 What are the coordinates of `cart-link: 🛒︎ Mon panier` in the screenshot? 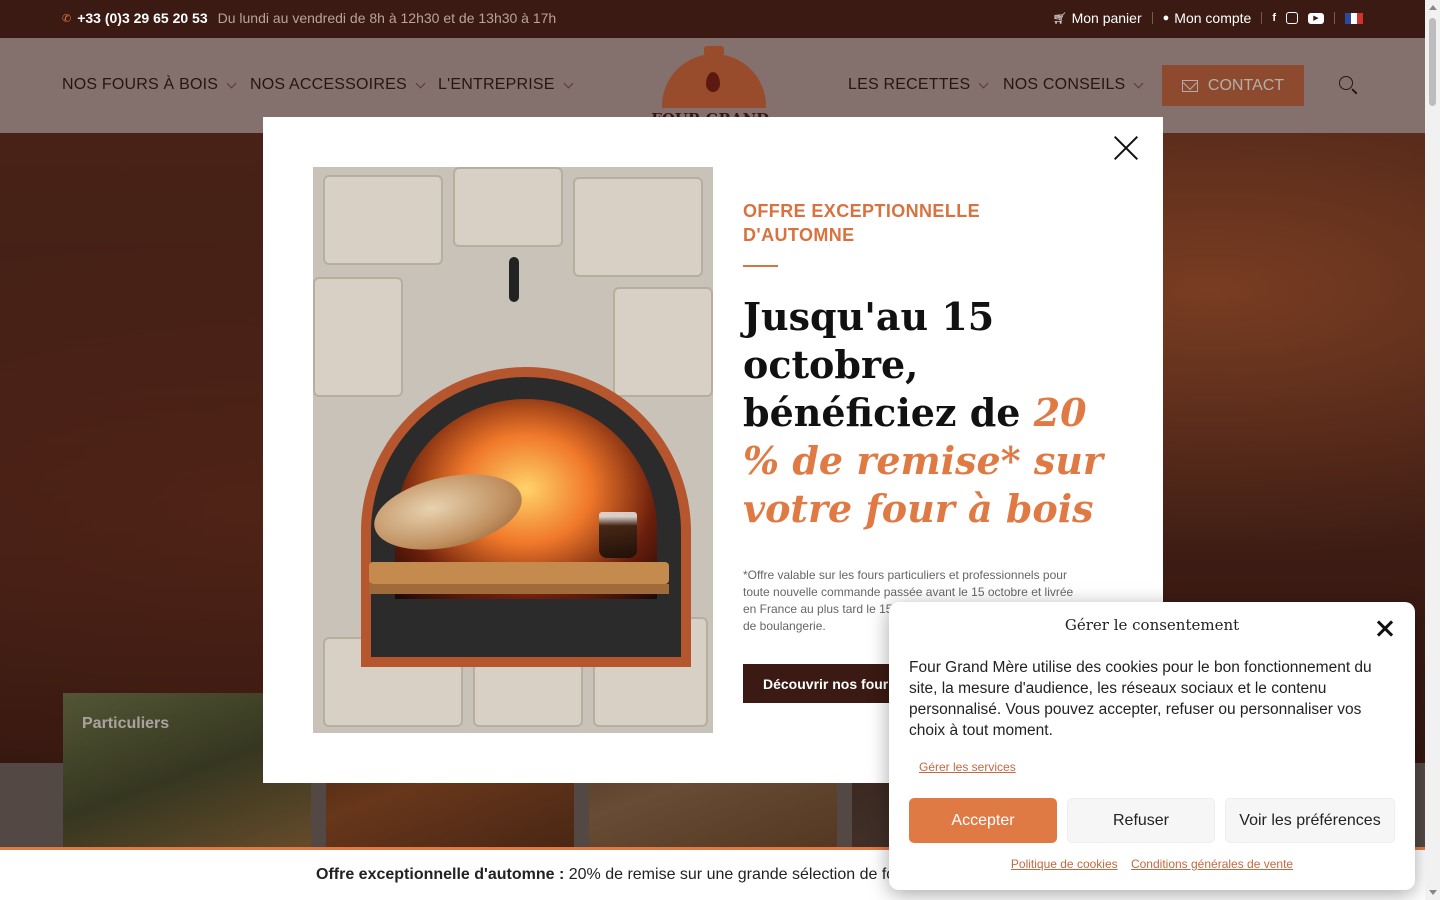 It's located at (1097, 18).